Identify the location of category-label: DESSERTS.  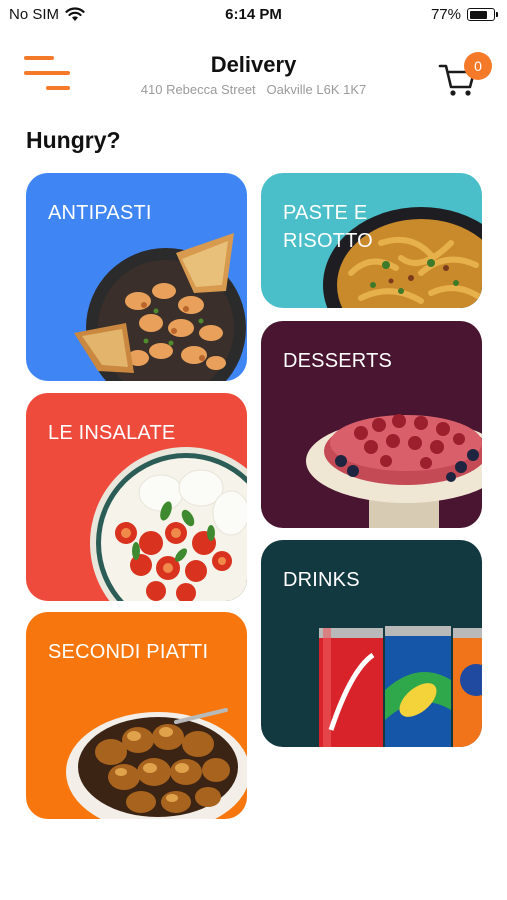
(338, 361).